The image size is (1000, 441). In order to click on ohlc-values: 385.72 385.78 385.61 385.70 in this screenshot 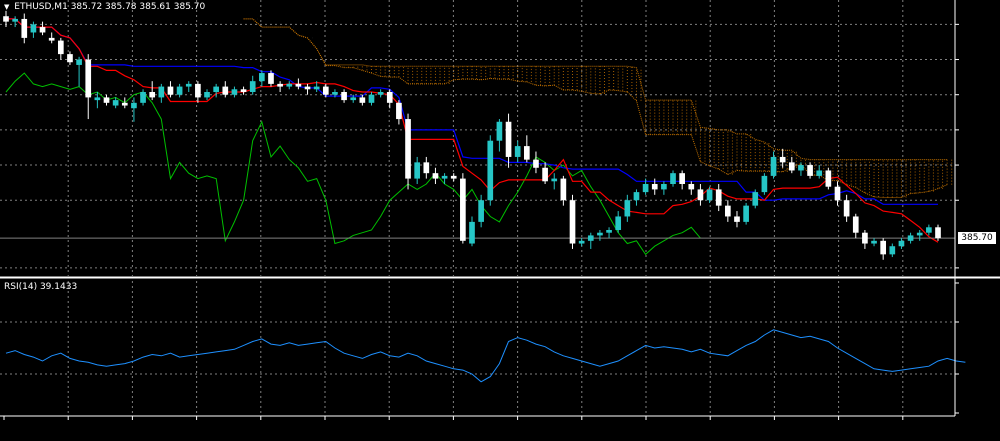, I will do `click(138, 7)`.